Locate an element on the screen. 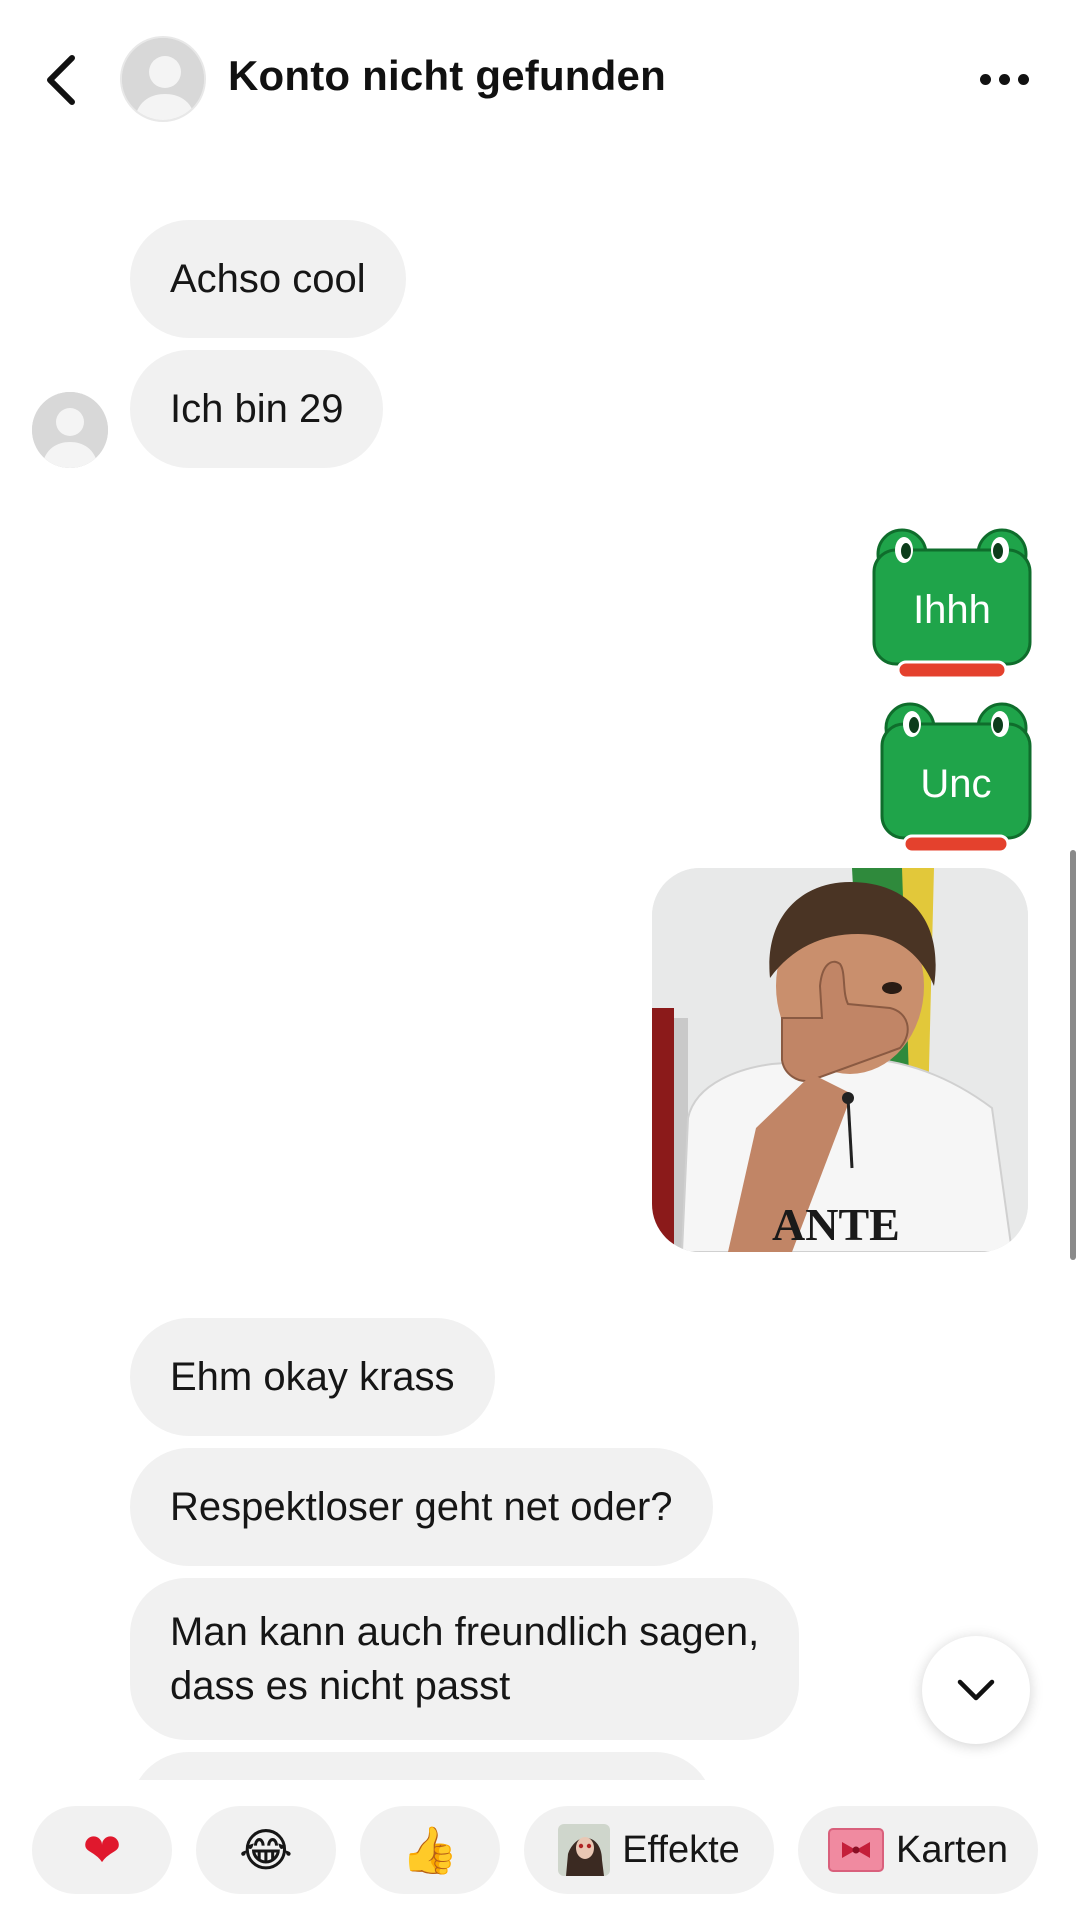 This screenshot has width=1080, height=1920. more-options-button is located at coordinates (1004, 79).